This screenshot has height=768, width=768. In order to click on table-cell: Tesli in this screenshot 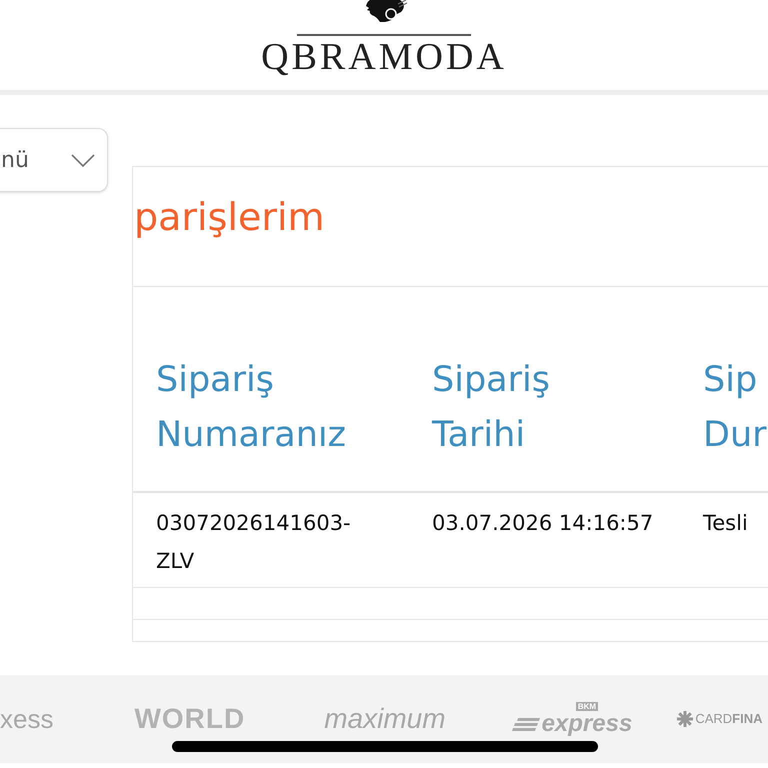, I will do `click(725, 523)`.